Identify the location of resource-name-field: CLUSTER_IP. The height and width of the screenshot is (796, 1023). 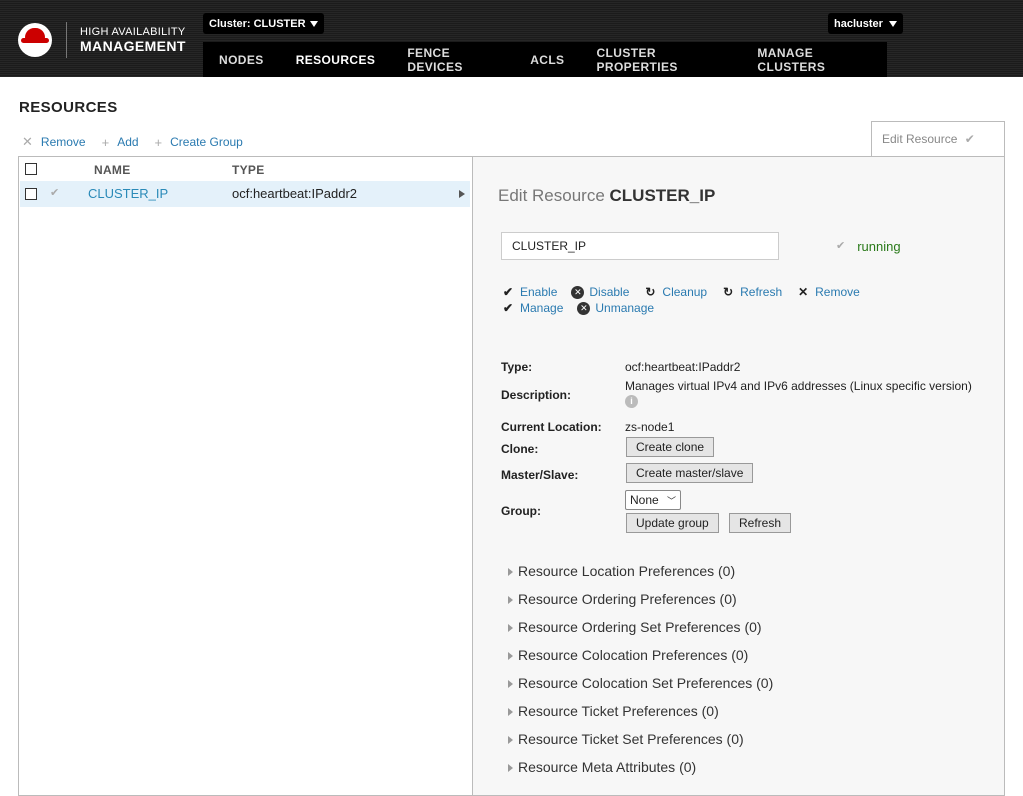
(640, 246).